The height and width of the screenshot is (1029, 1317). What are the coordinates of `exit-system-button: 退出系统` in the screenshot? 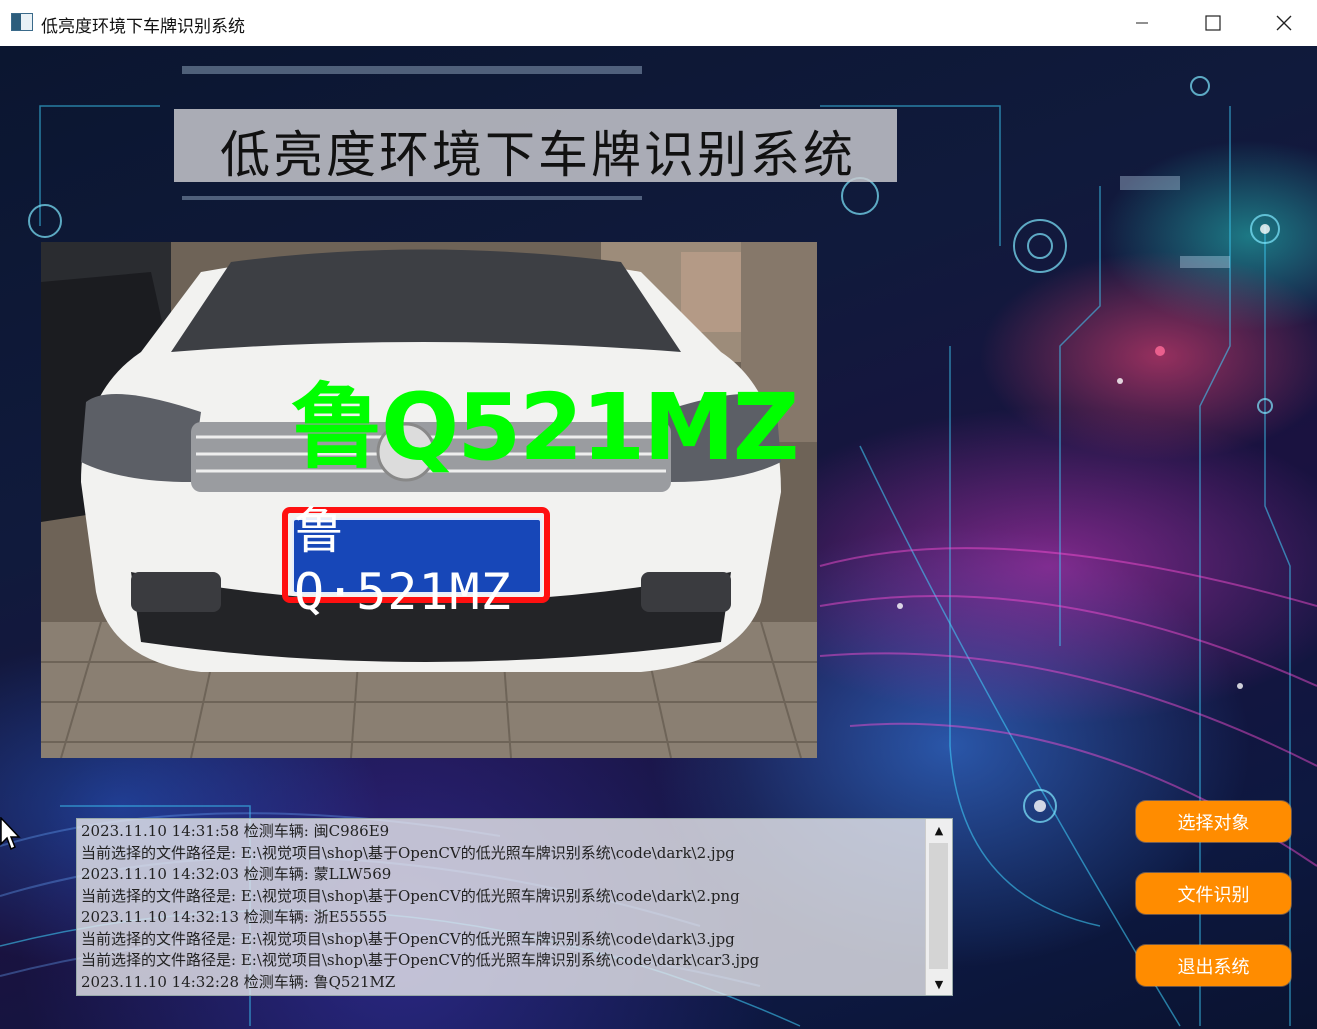 It's located at (1213, 965).